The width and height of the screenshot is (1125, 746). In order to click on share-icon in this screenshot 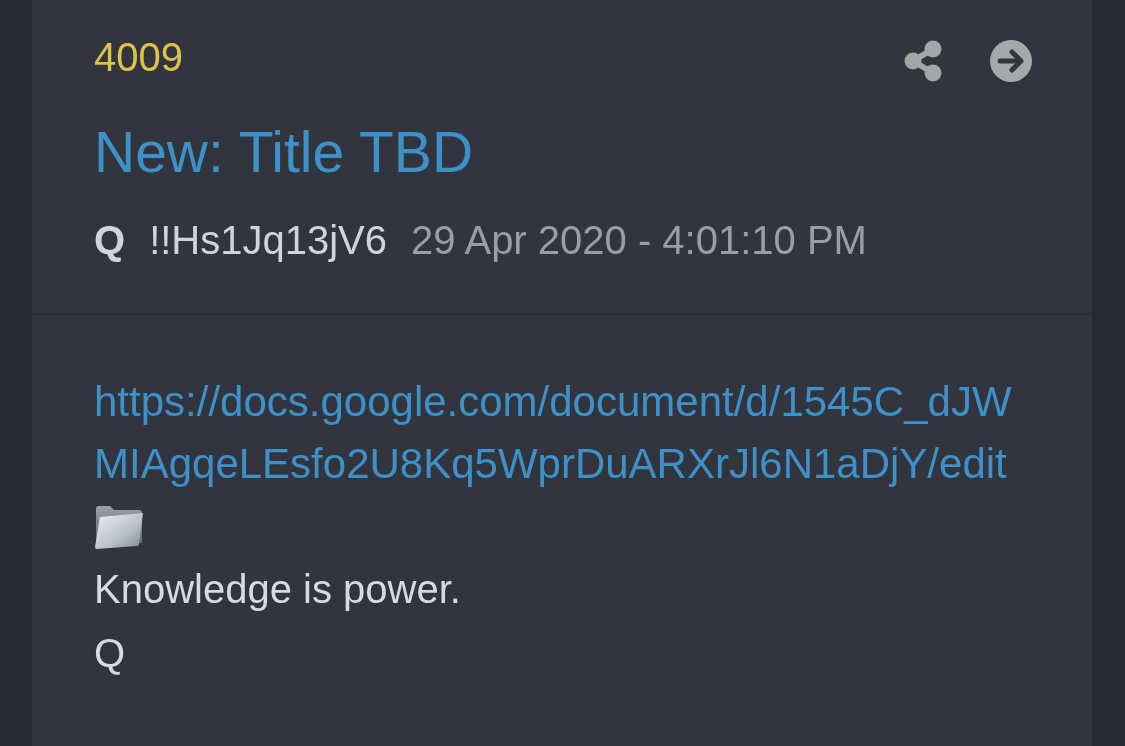, I will do `click(923, 61)`.